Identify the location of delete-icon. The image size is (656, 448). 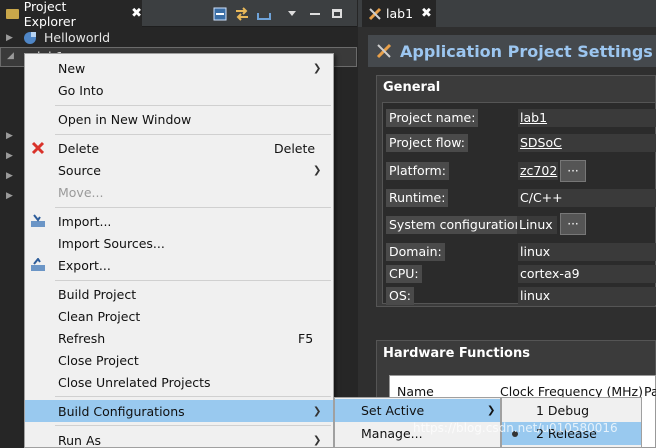
(38, 148).